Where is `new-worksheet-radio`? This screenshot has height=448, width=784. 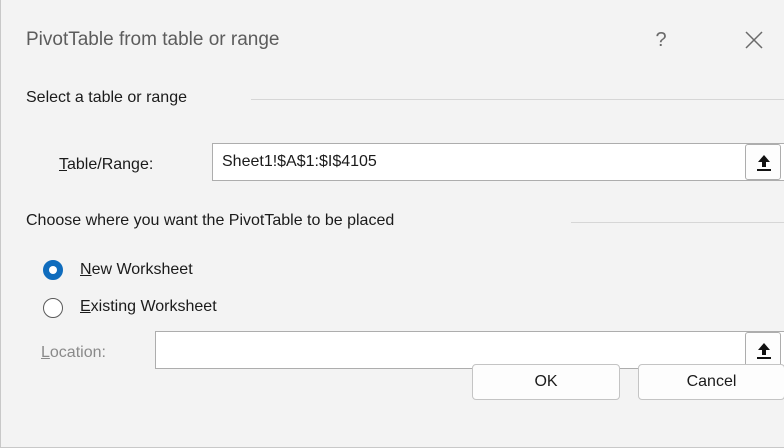
new-worksheet-radio is located at coordinates (53, 270).